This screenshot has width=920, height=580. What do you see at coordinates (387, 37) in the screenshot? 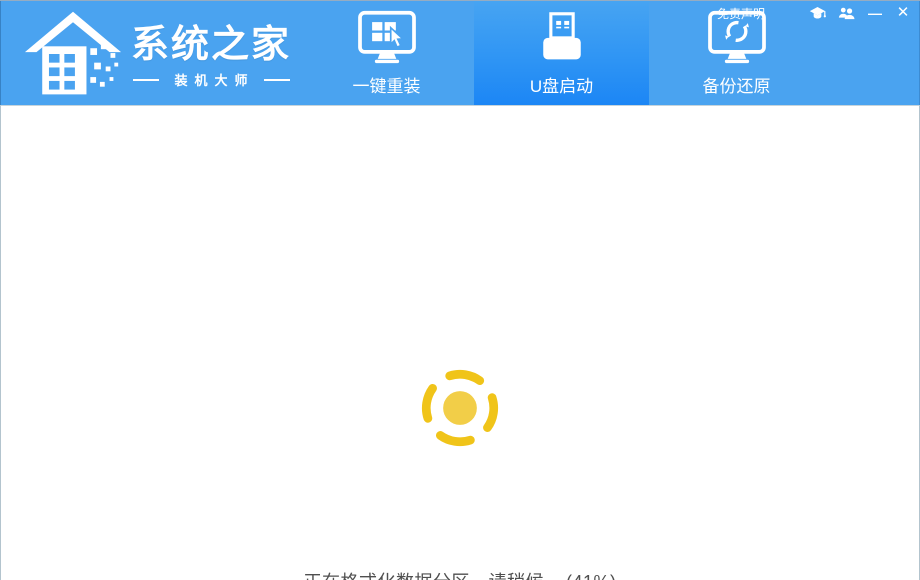
I see `monitor-windows-icon` at bounding box center [387, 37].